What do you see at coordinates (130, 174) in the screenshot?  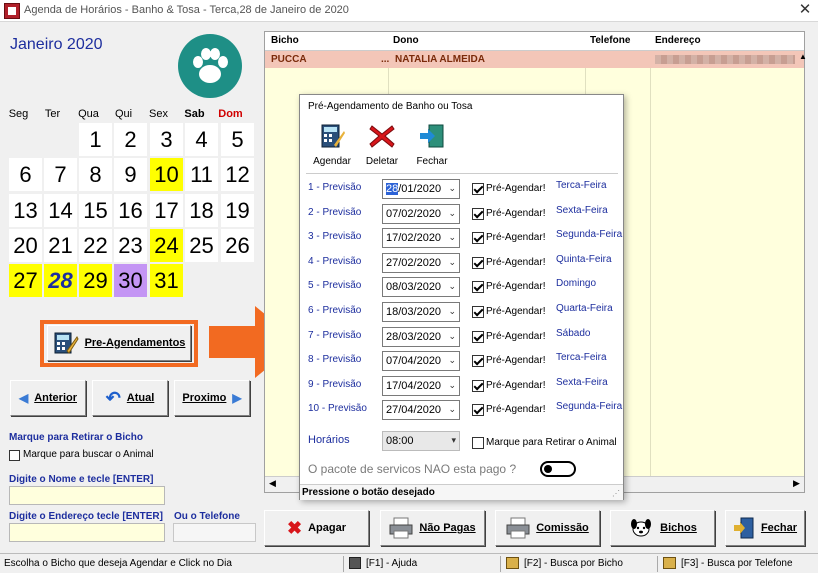 I see `calendar-day: 9` at bounding box center [130, 174].